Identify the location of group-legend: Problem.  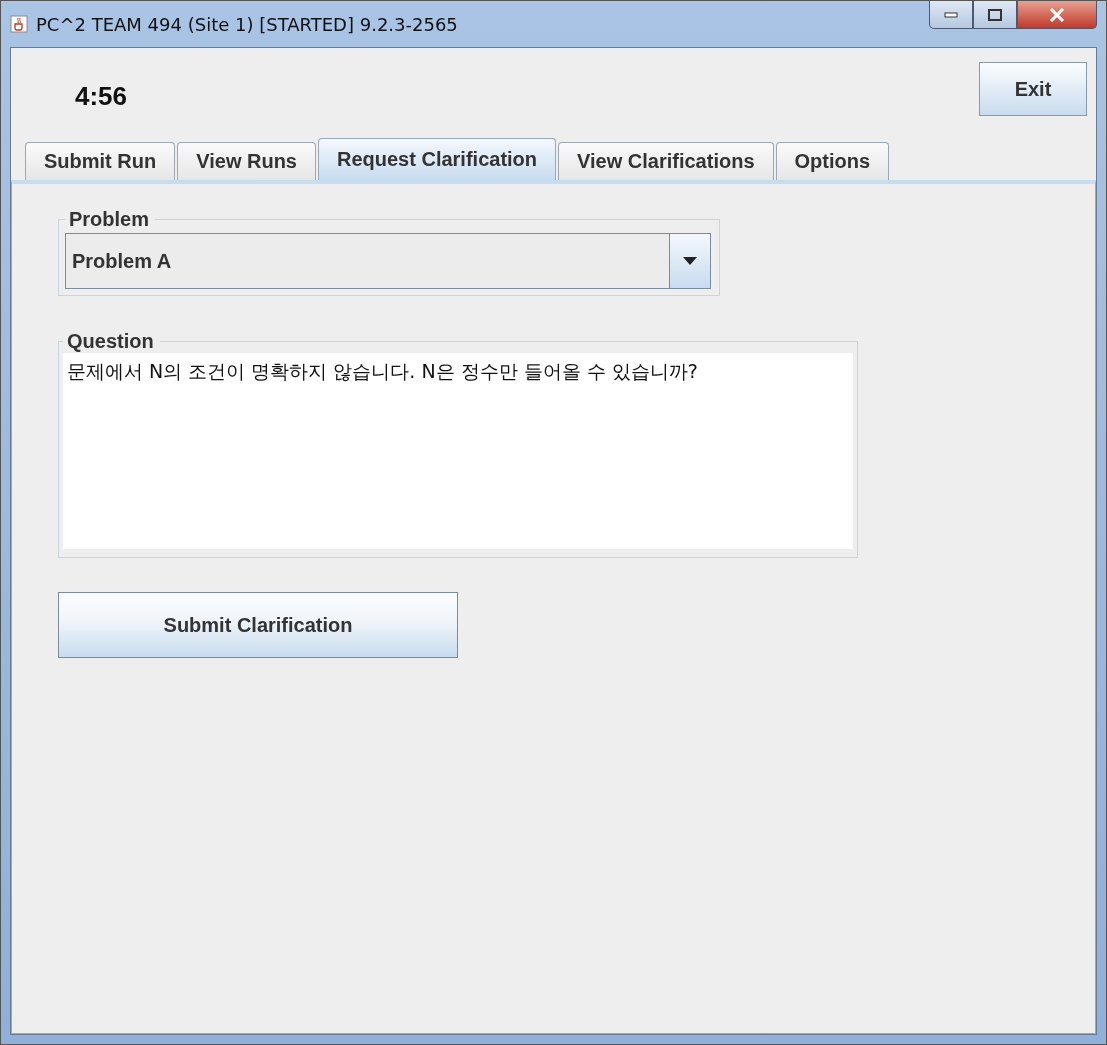
(110, 219).